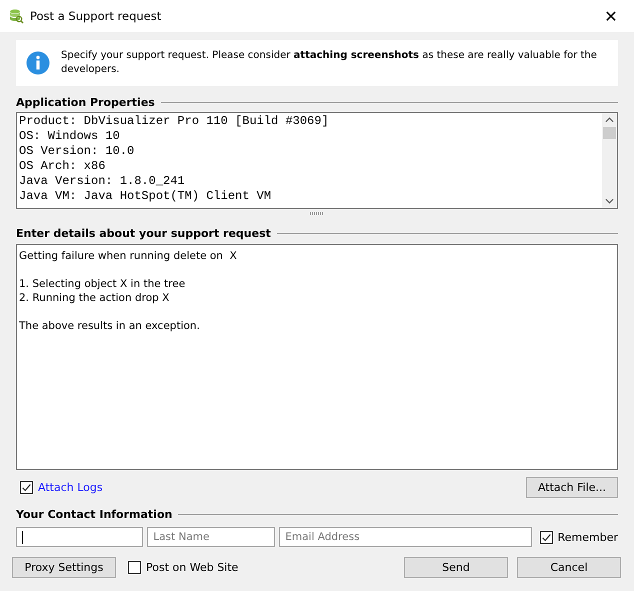  I want to click on dialog-button: Cancel, so click(569, 567).